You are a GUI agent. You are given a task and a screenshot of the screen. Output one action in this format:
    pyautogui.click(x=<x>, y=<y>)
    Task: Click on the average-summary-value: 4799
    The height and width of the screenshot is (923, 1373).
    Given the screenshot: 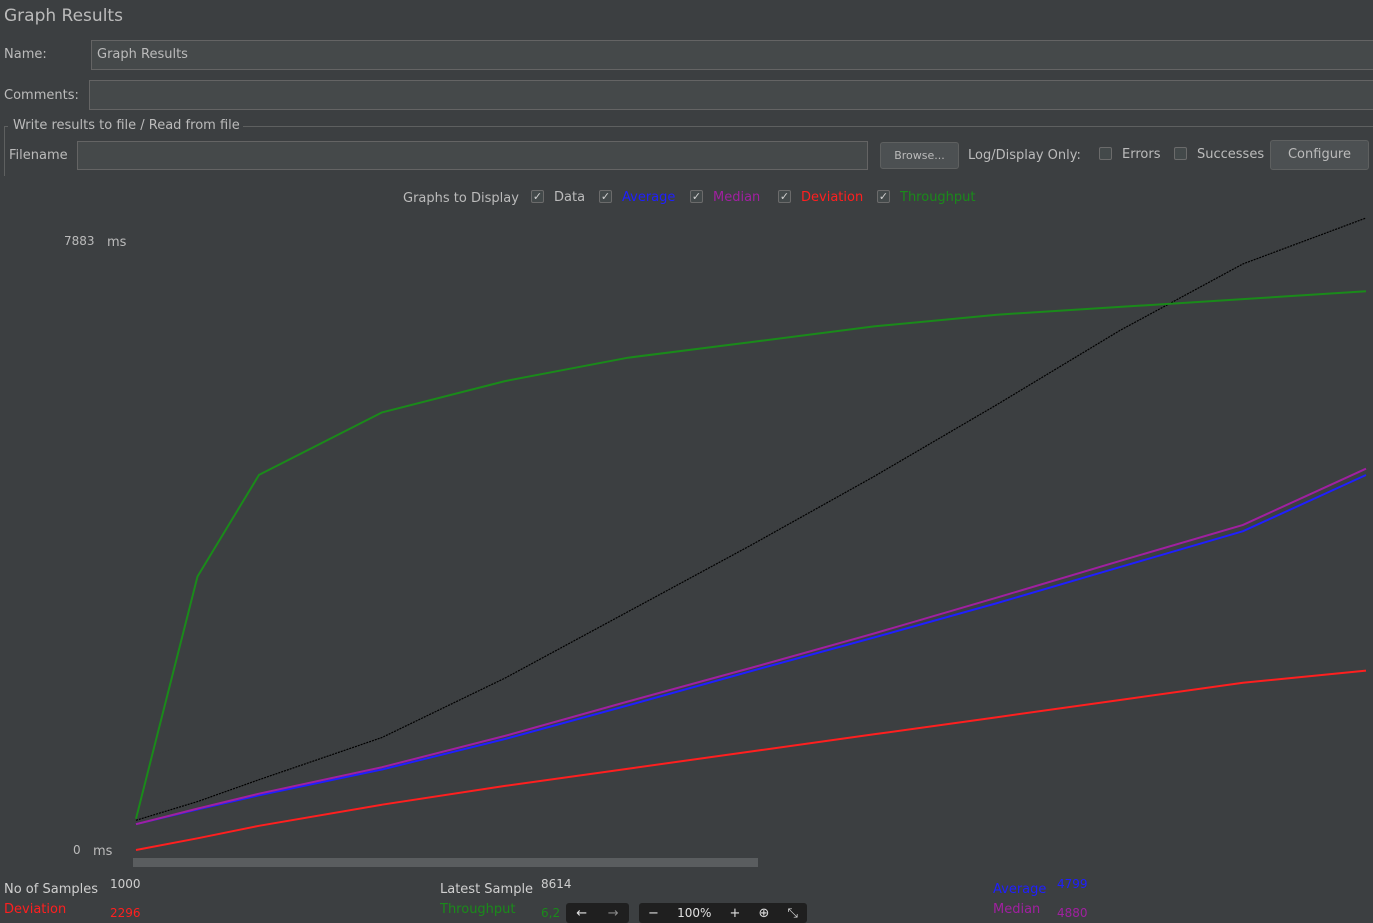 What is the action you would take?
    pyautogui.click(x=1072, y=884)
    